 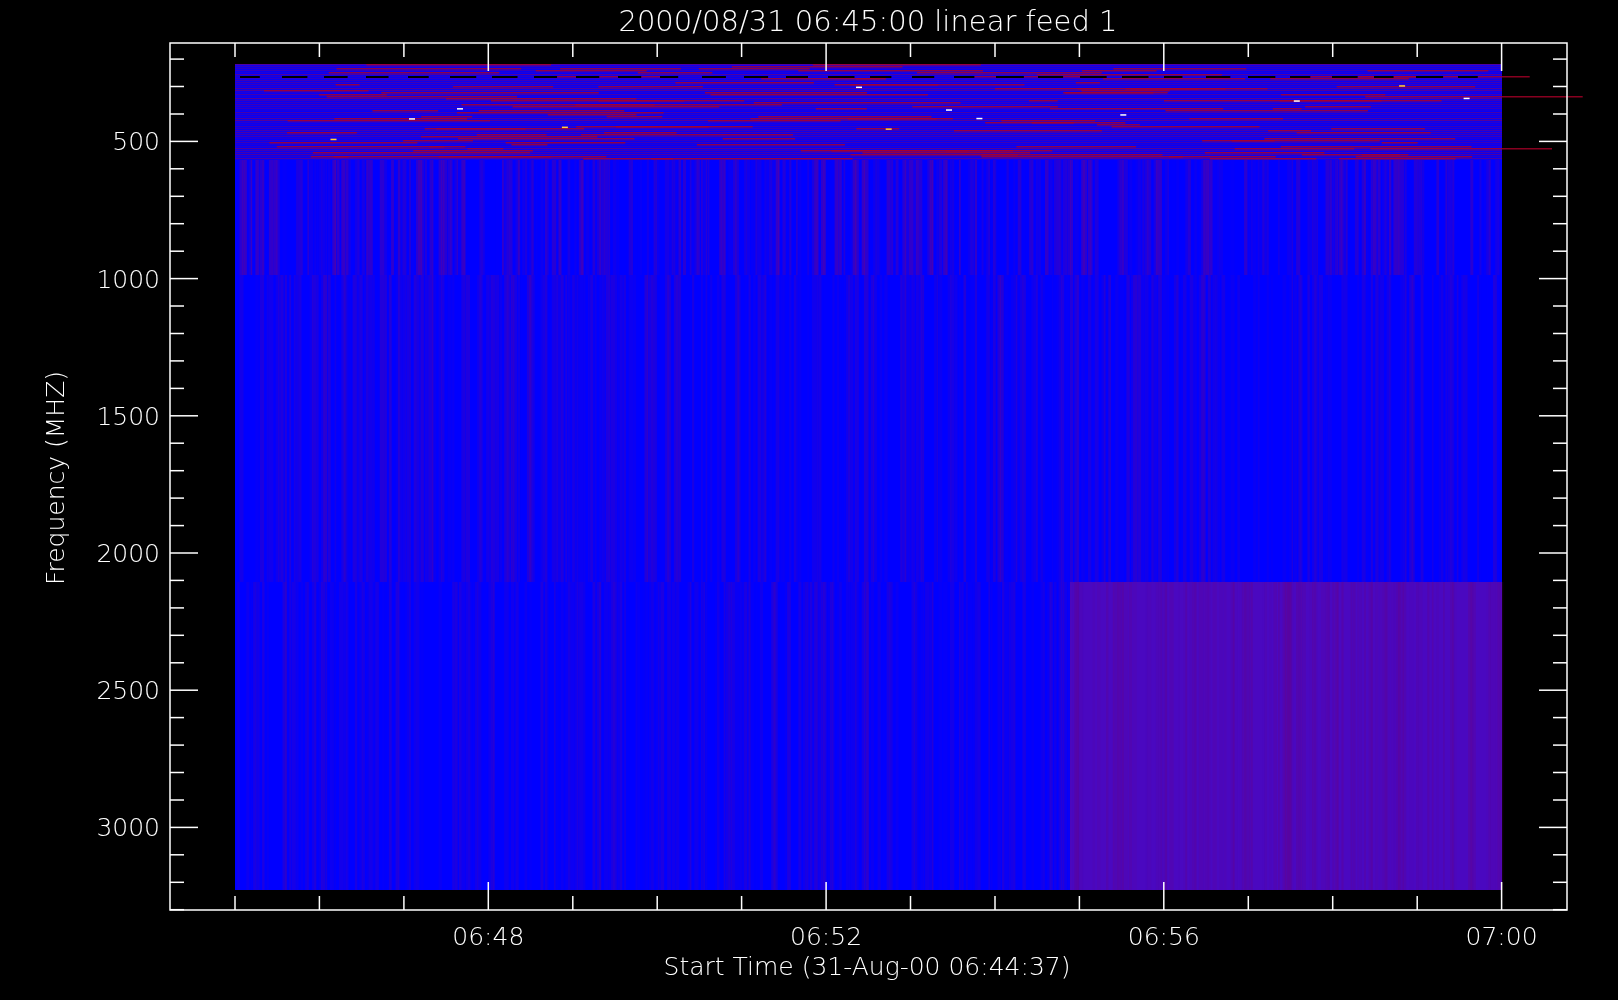 I want to click on y-tick-label: 500, so click(x=136, y=142).